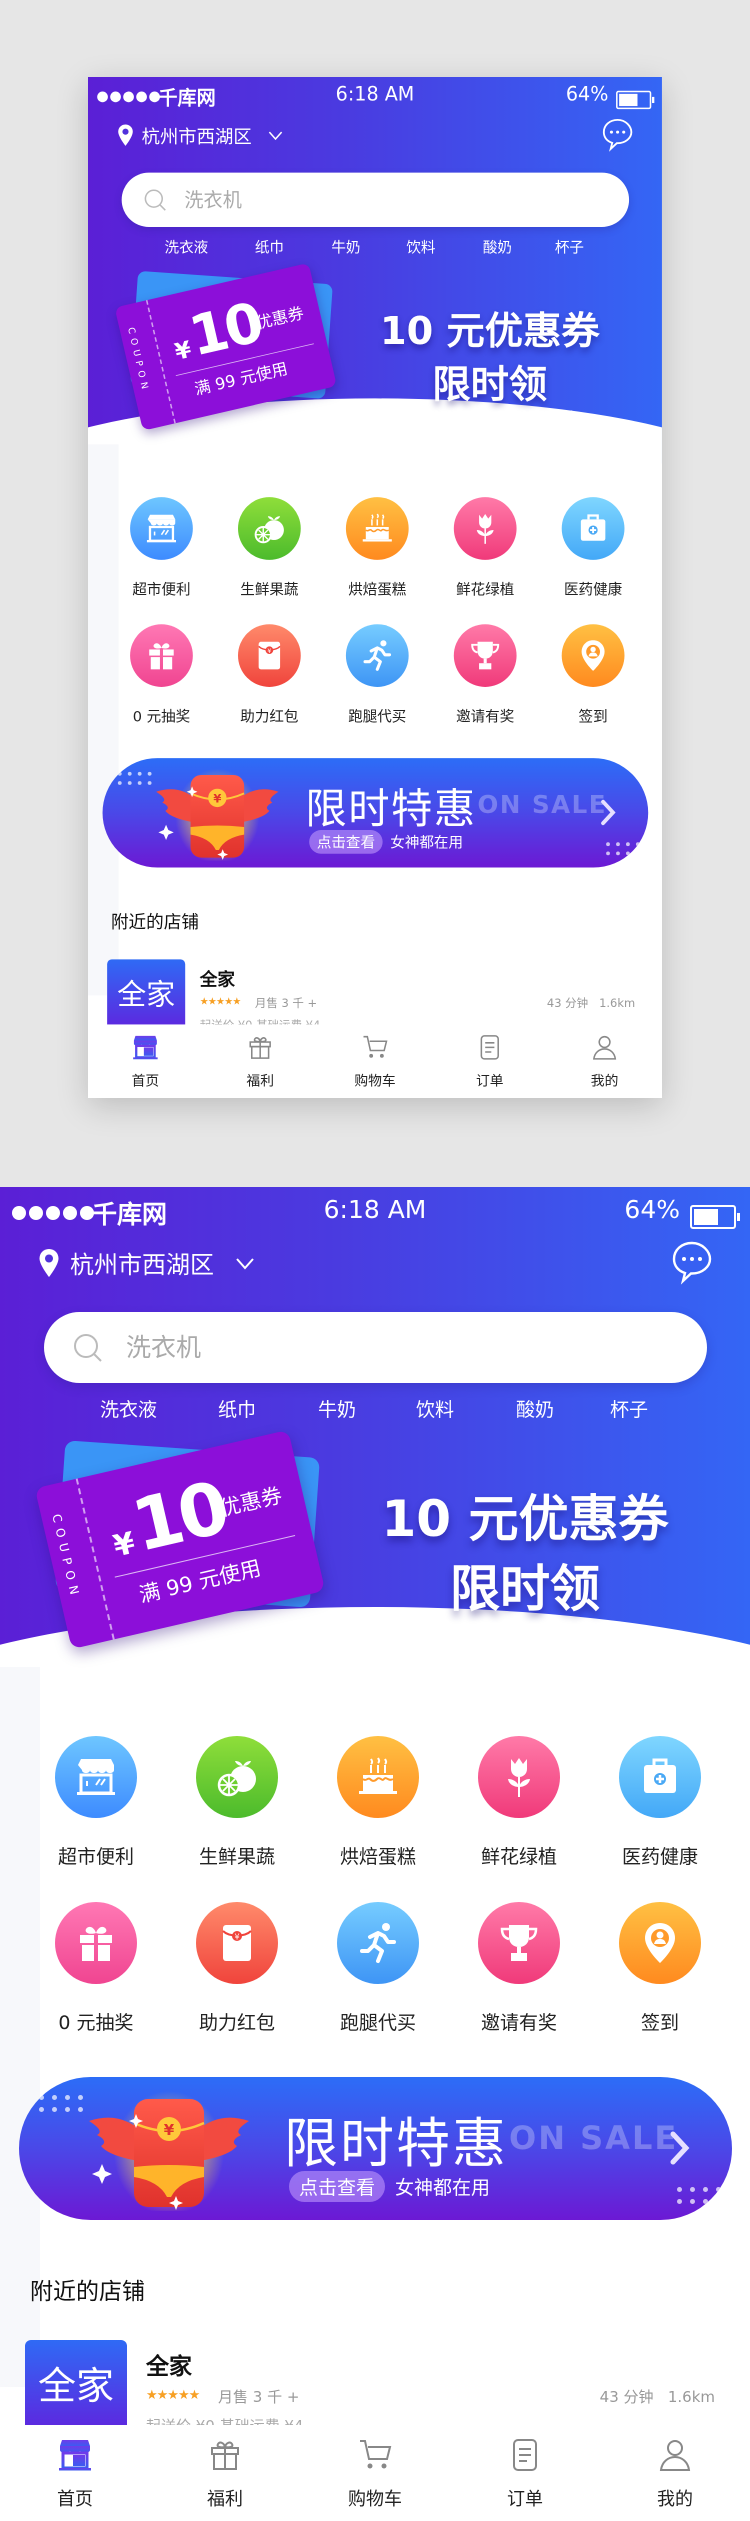 The height and width of the screenshot is (2521, 750). Describe the element at coordinates (525, 2499) in the screenshot. I see `tab-label: 订单` at that location.